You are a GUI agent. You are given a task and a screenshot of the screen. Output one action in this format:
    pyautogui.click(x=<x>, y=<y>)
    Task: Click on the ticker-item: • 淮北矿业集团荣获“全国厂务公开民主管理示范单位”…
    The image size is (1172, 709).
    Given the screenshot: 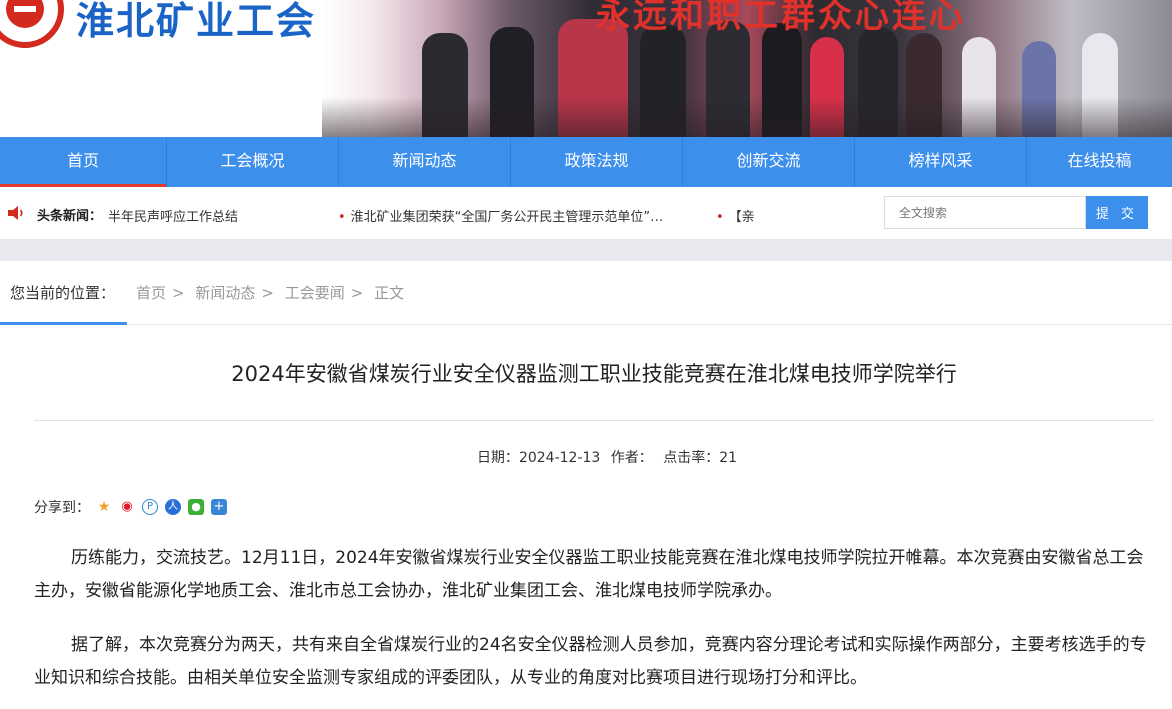 What is the action you would take?
    pyautogui.click(x=518, y=215)
    